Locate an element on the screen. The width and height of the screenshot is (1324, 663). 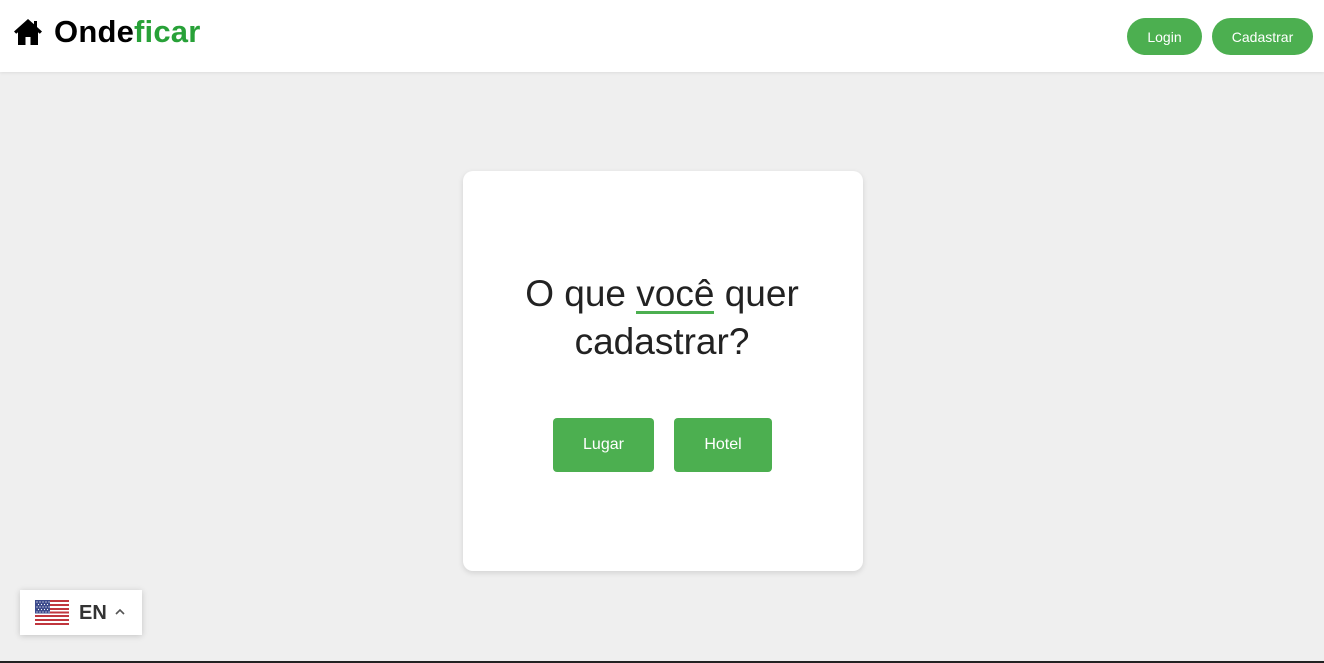
question-text-highlight: você is located at coordinates (675, 293).